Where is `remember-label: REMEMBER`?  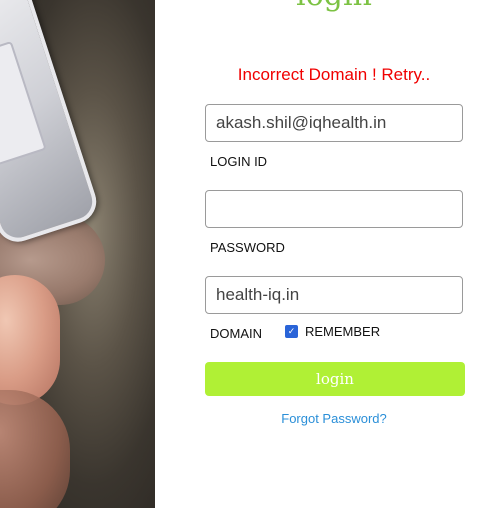 remember-label: REMEMBER is located at coordinates (343, 331).